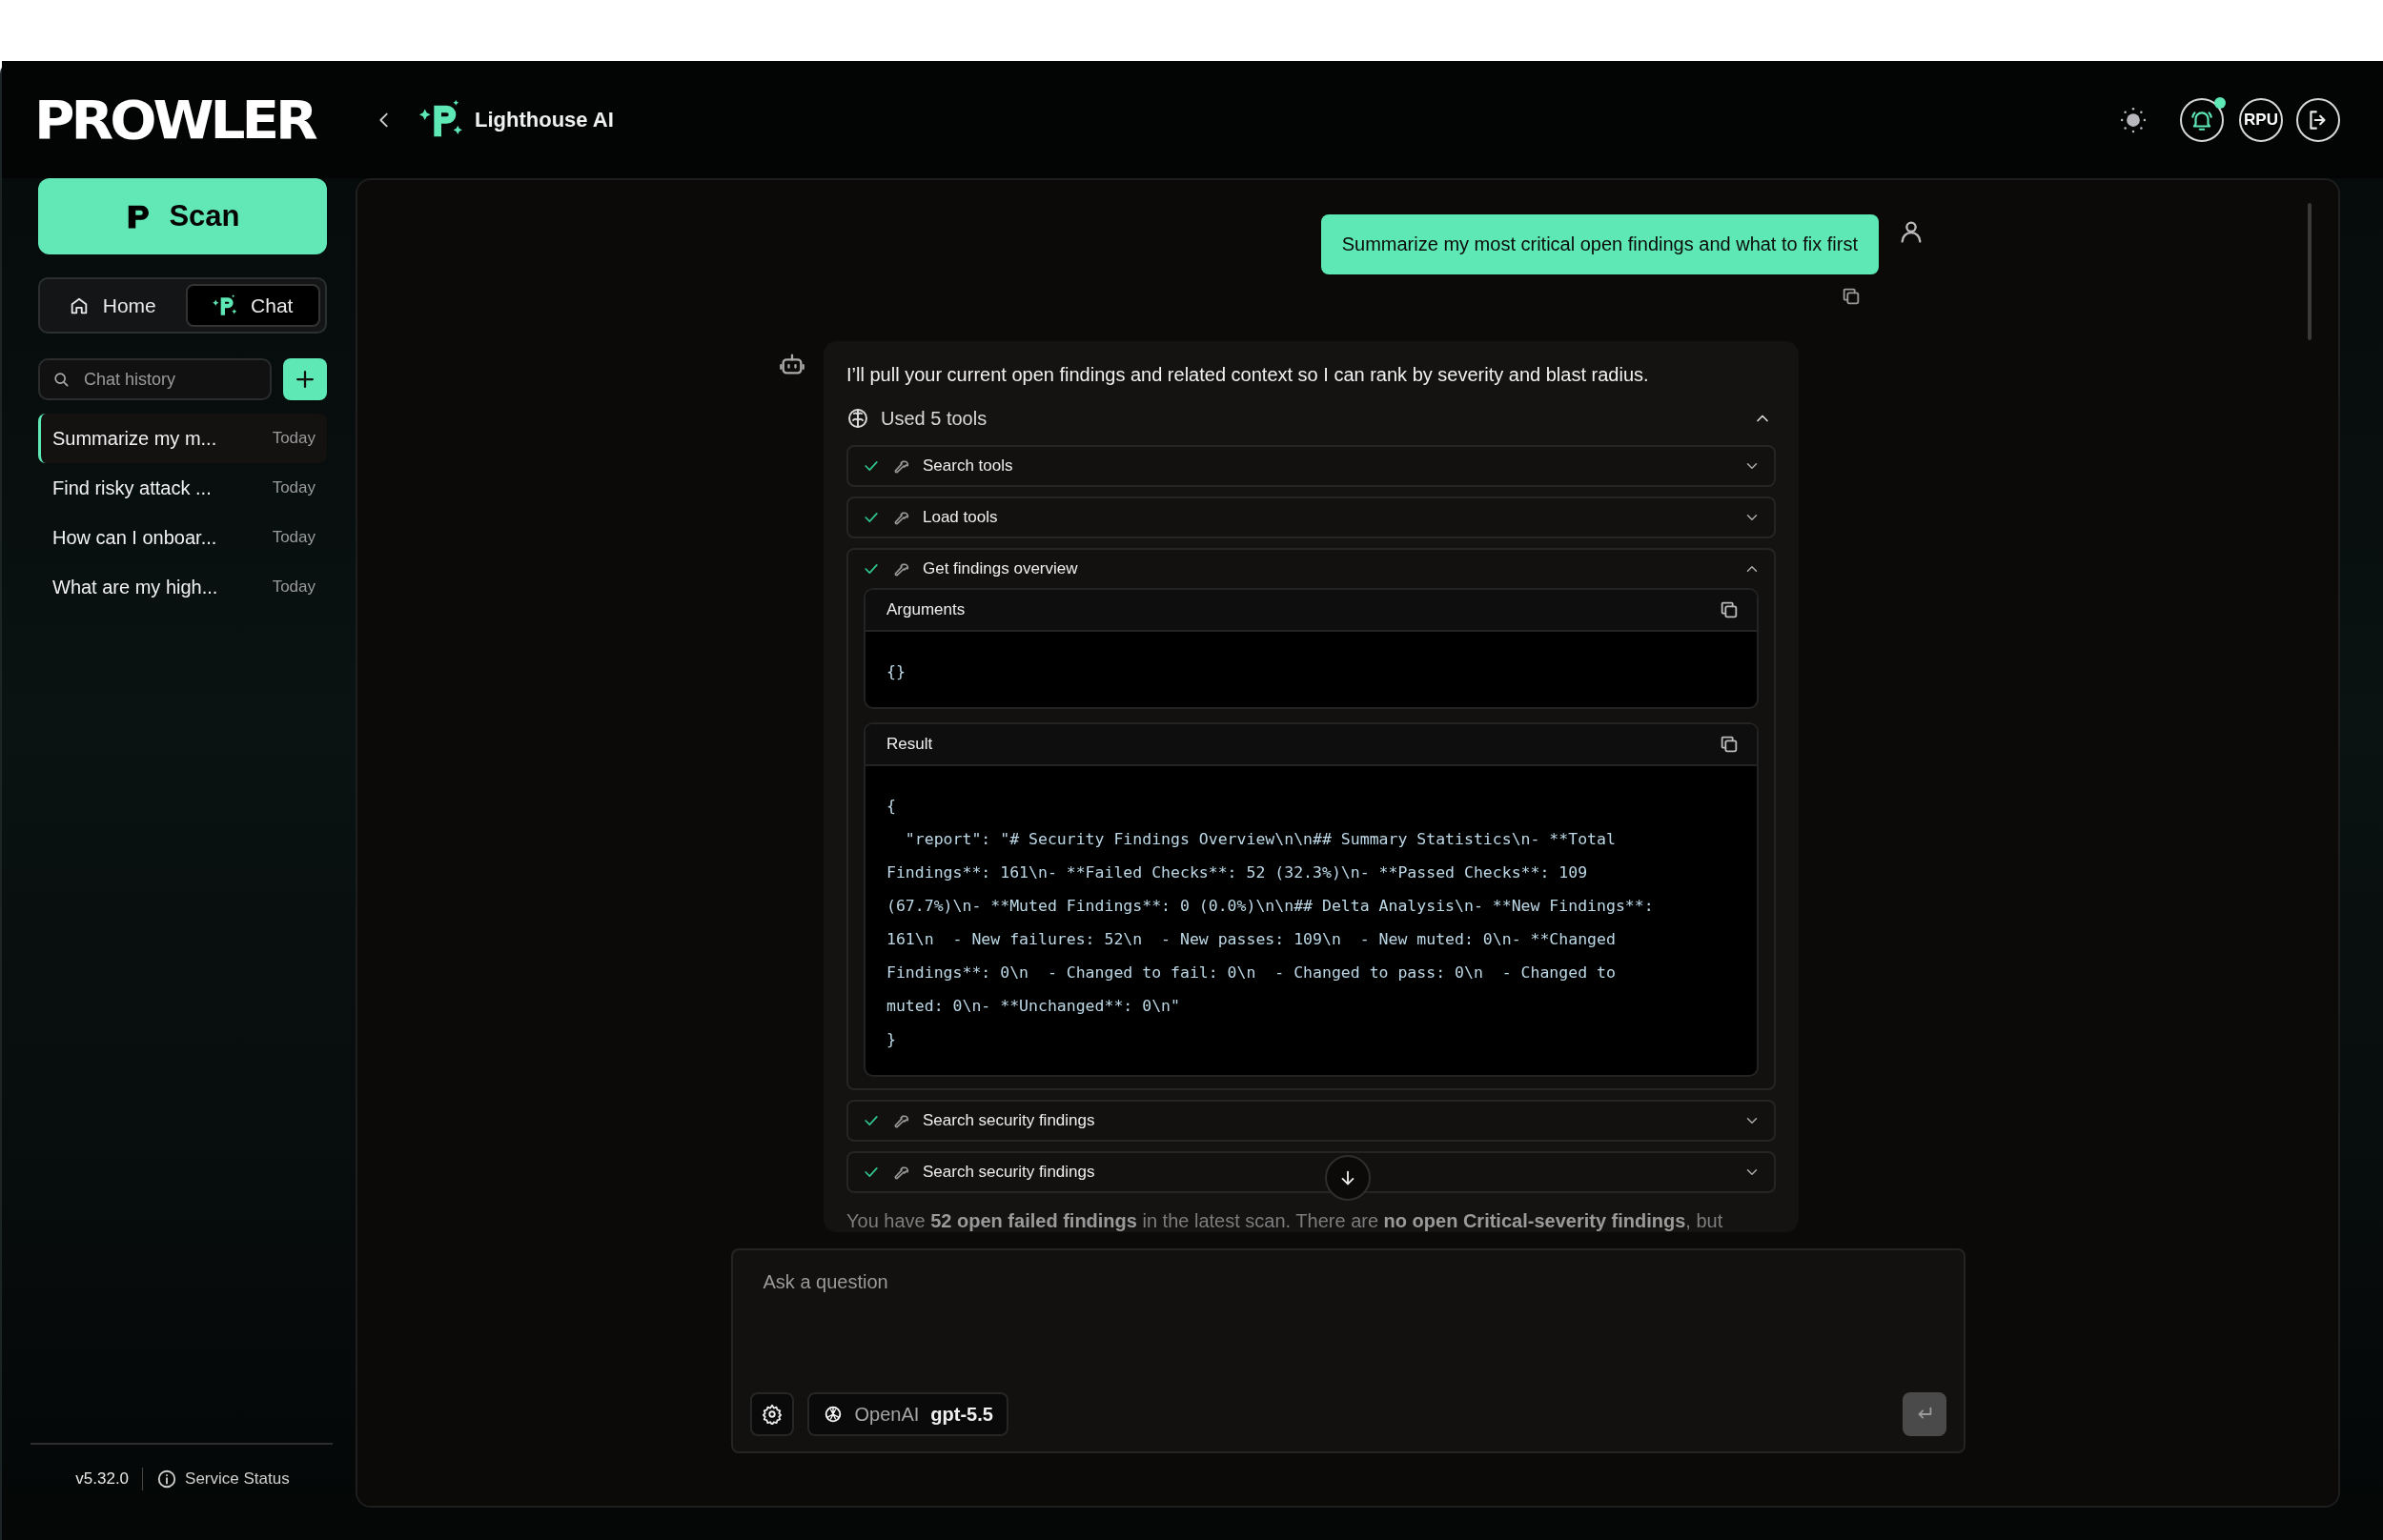  Describe the element at coordinates (926, 609) in the screenshot. I see `section-title: Arguments` at that location.